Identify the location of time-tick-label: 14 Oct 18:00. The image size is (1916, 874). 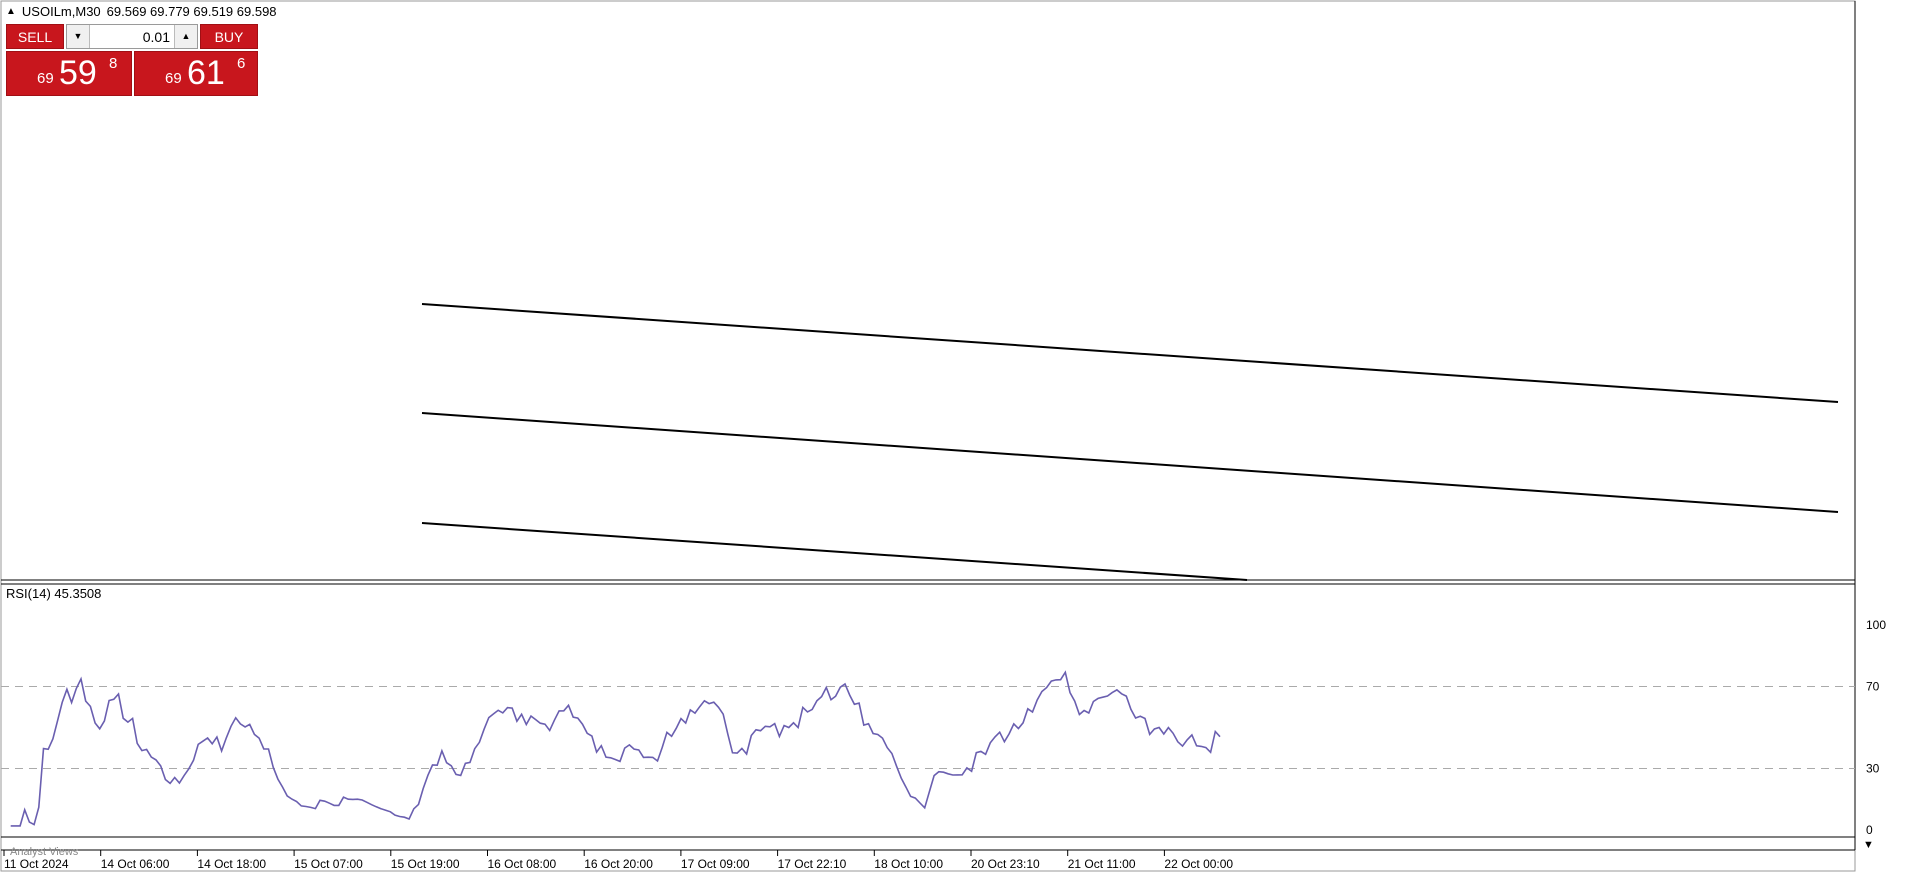
(231, 864).